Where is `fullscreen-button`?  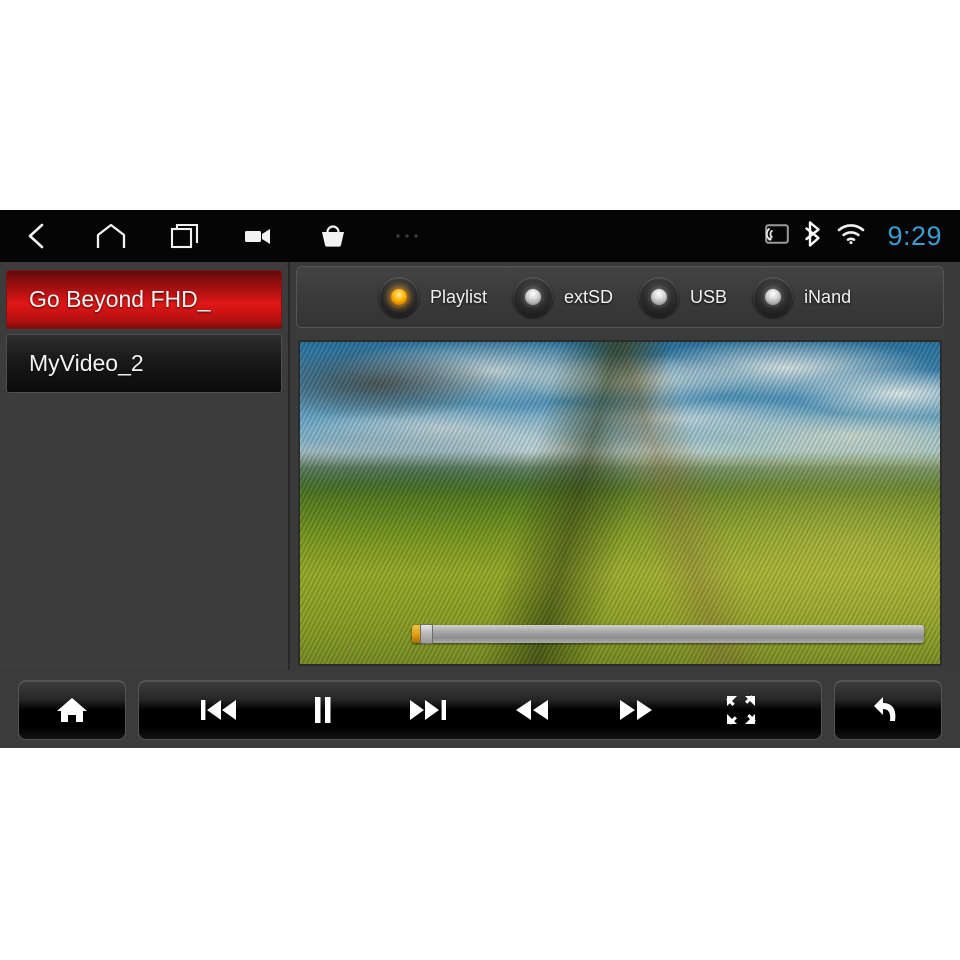
fullscreen-button is located at coordinates (741, 710).